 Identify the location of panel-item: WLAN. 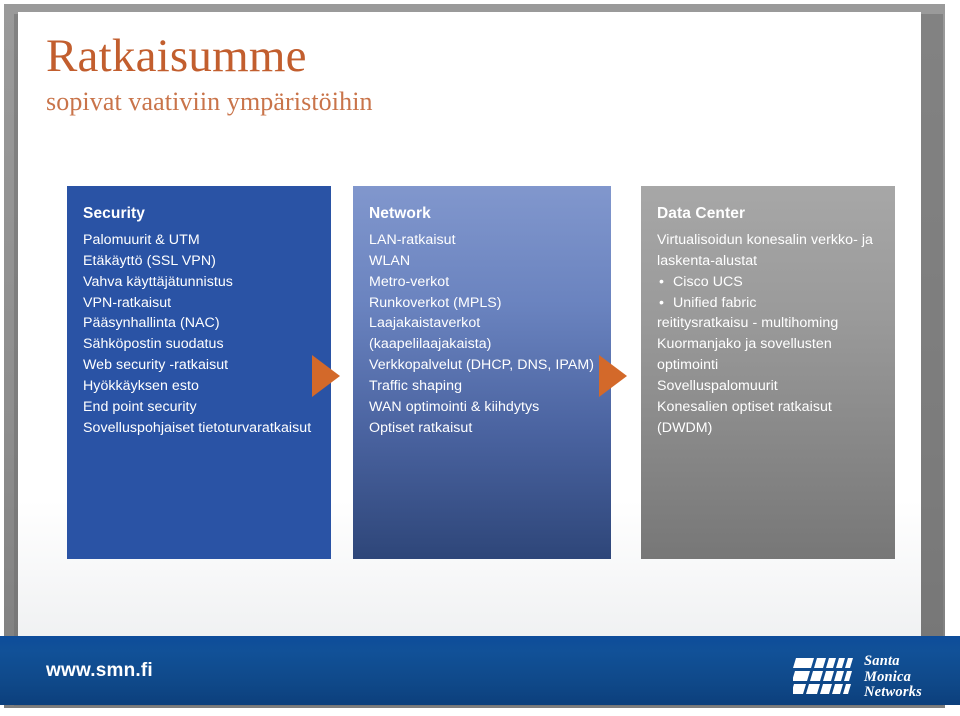
(390, 260).